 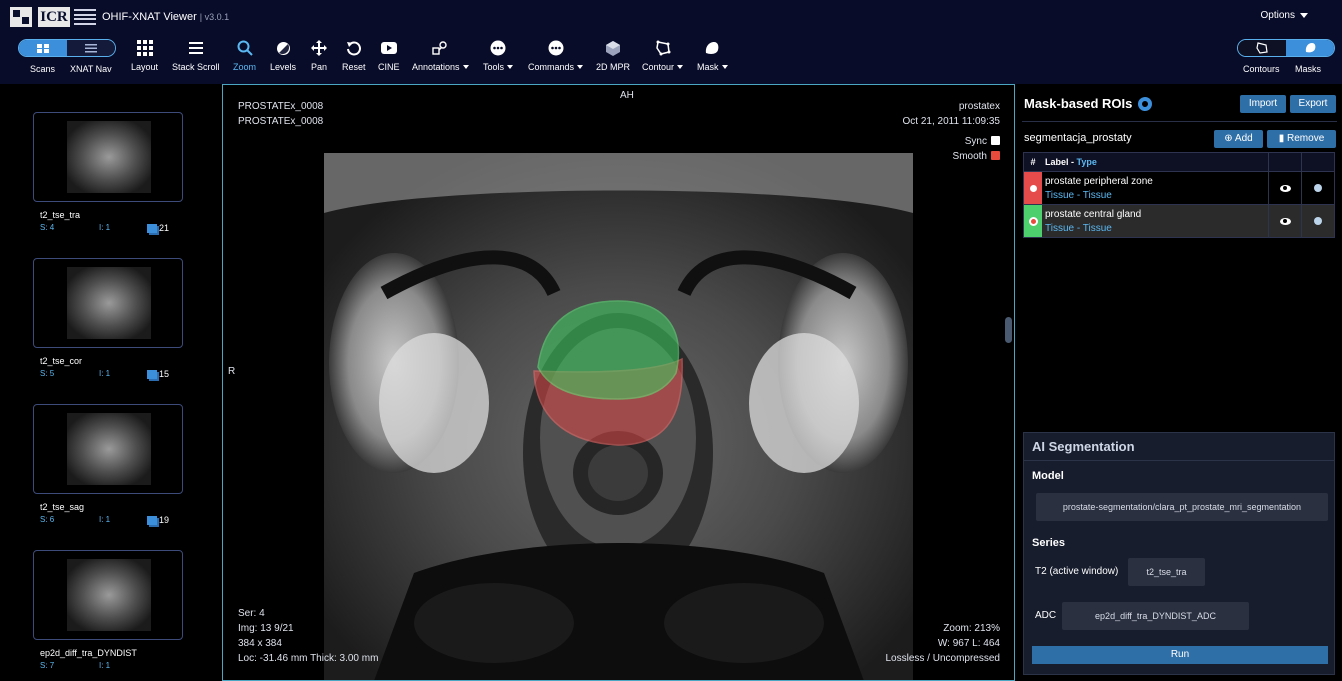 What do you see at coordinates (613, 48) in the screenshot?
I see `cube-icon` at bounding box center [613, 48].